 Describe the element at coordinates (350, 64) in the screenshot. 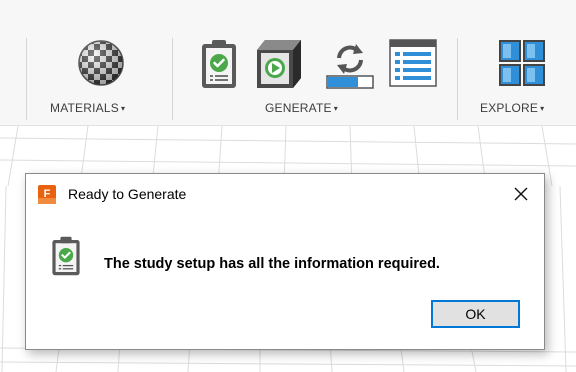

I see `sync-bar-icon` at that location.